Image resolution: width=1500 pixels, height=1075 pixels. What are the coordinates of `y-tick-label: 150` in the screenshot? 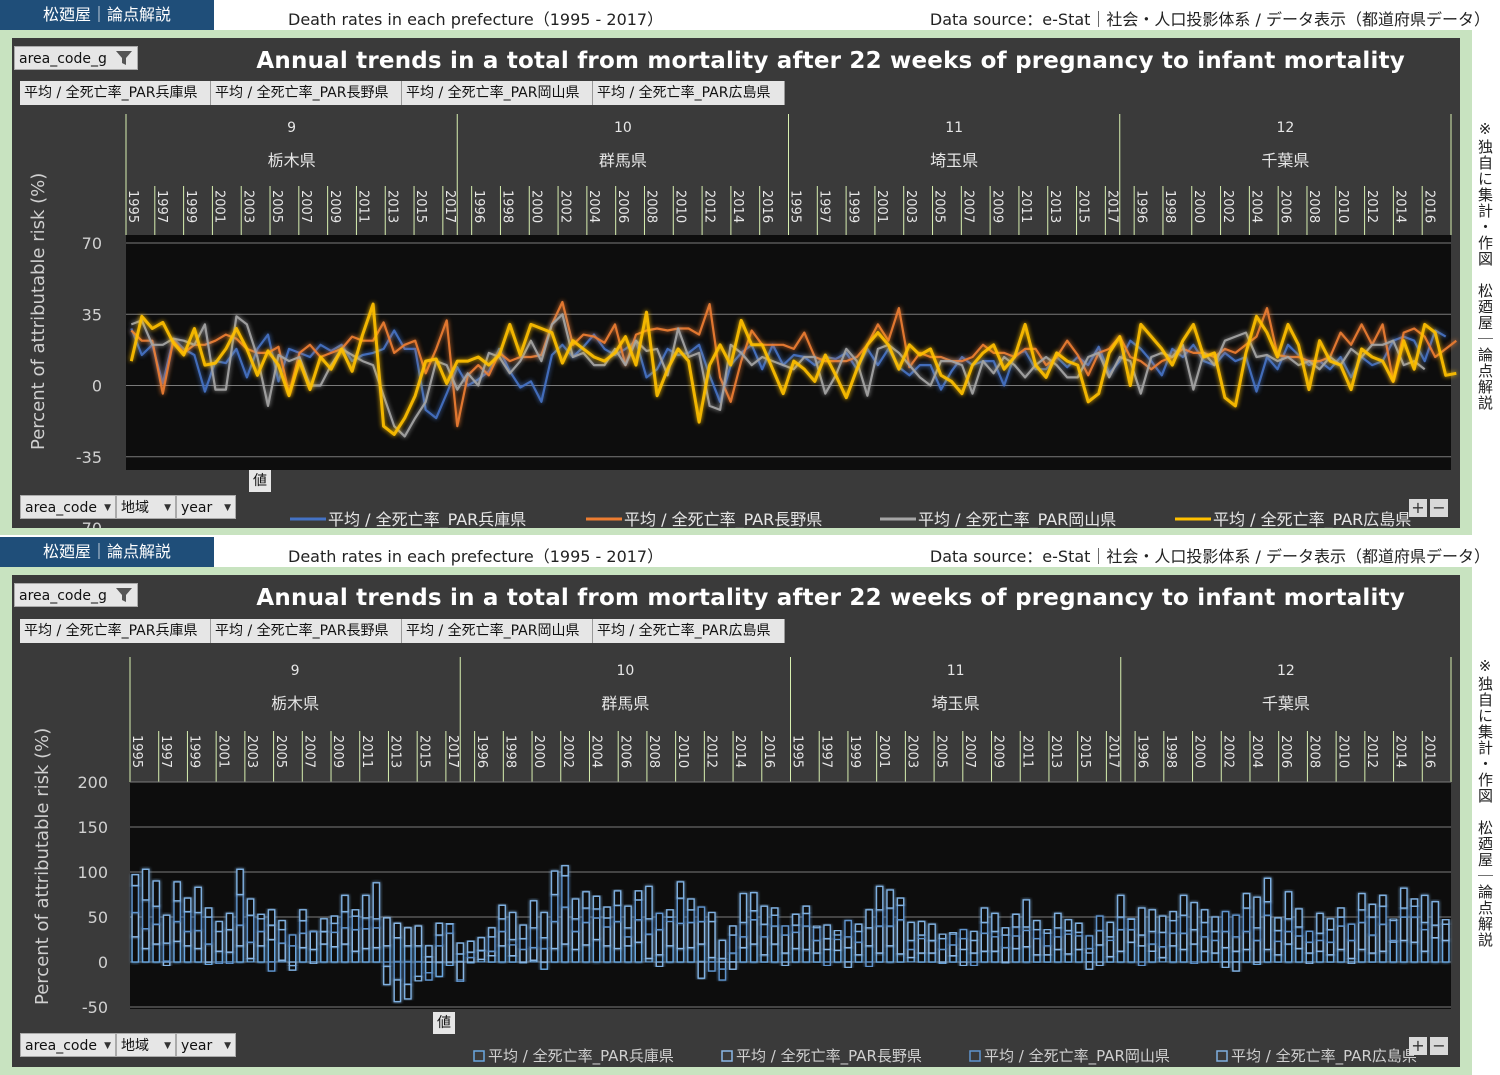 It's located at (92, 827).